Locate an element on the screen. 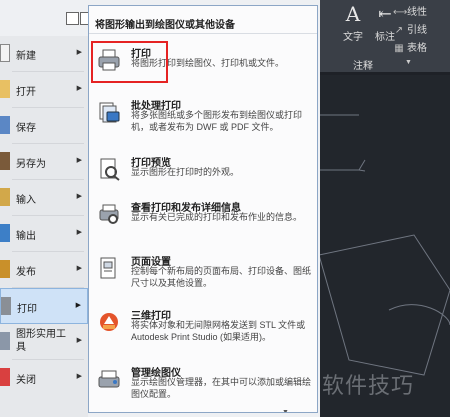  menu-item-new: 新建 ▶ is located at coordinates (44, 54).